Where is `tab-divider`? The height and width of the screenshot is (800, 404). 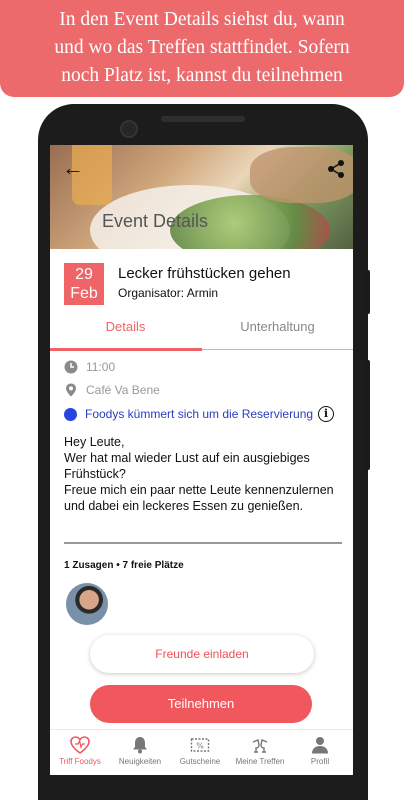 tab-divider is located at coordinates (277, 349).